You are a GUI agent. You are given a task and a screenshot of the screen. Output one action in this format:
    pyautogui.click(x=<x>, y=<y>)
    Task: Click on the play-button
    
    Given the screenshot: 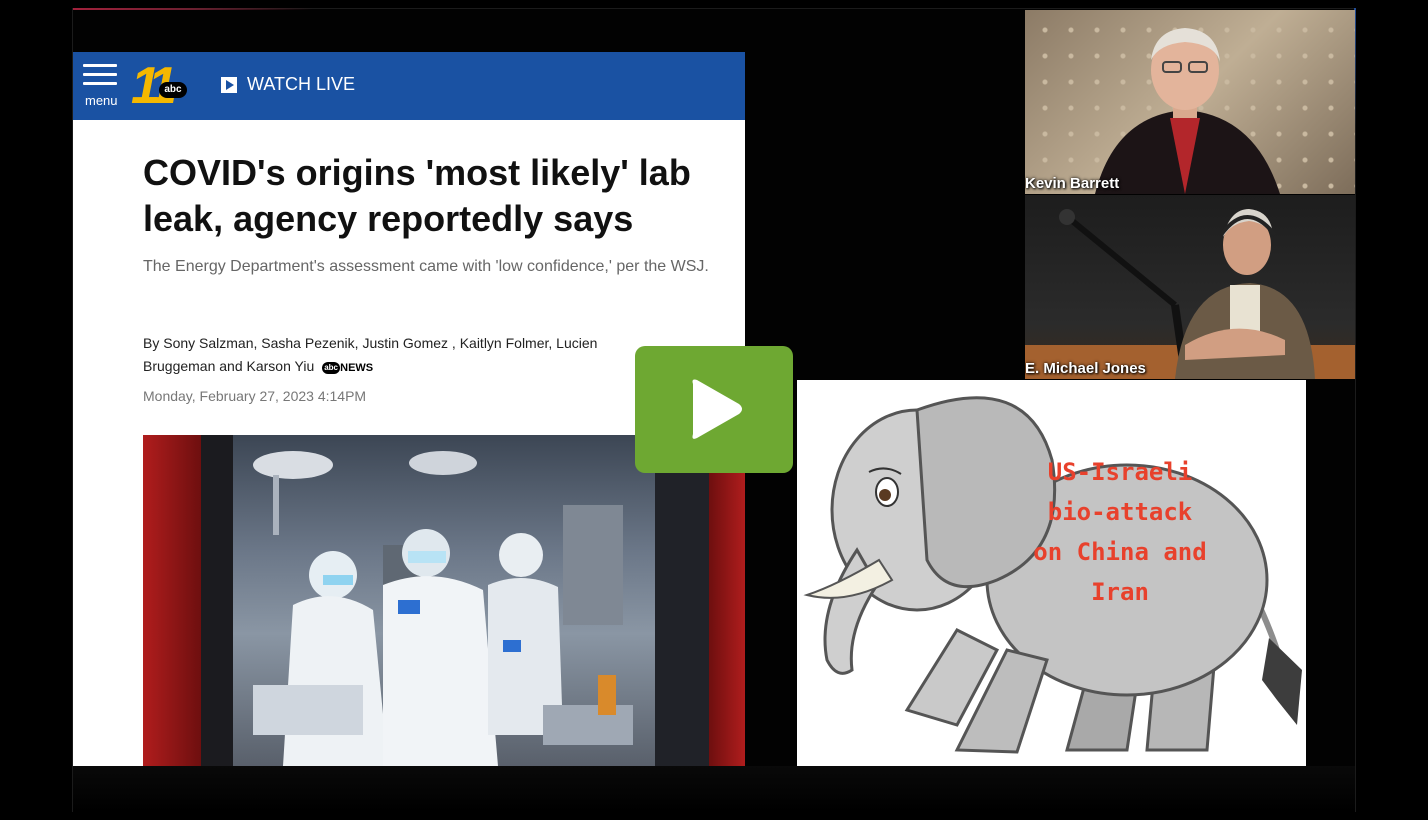 What is the action you would take?
    pyautogui.click(x=714, y=409)
    